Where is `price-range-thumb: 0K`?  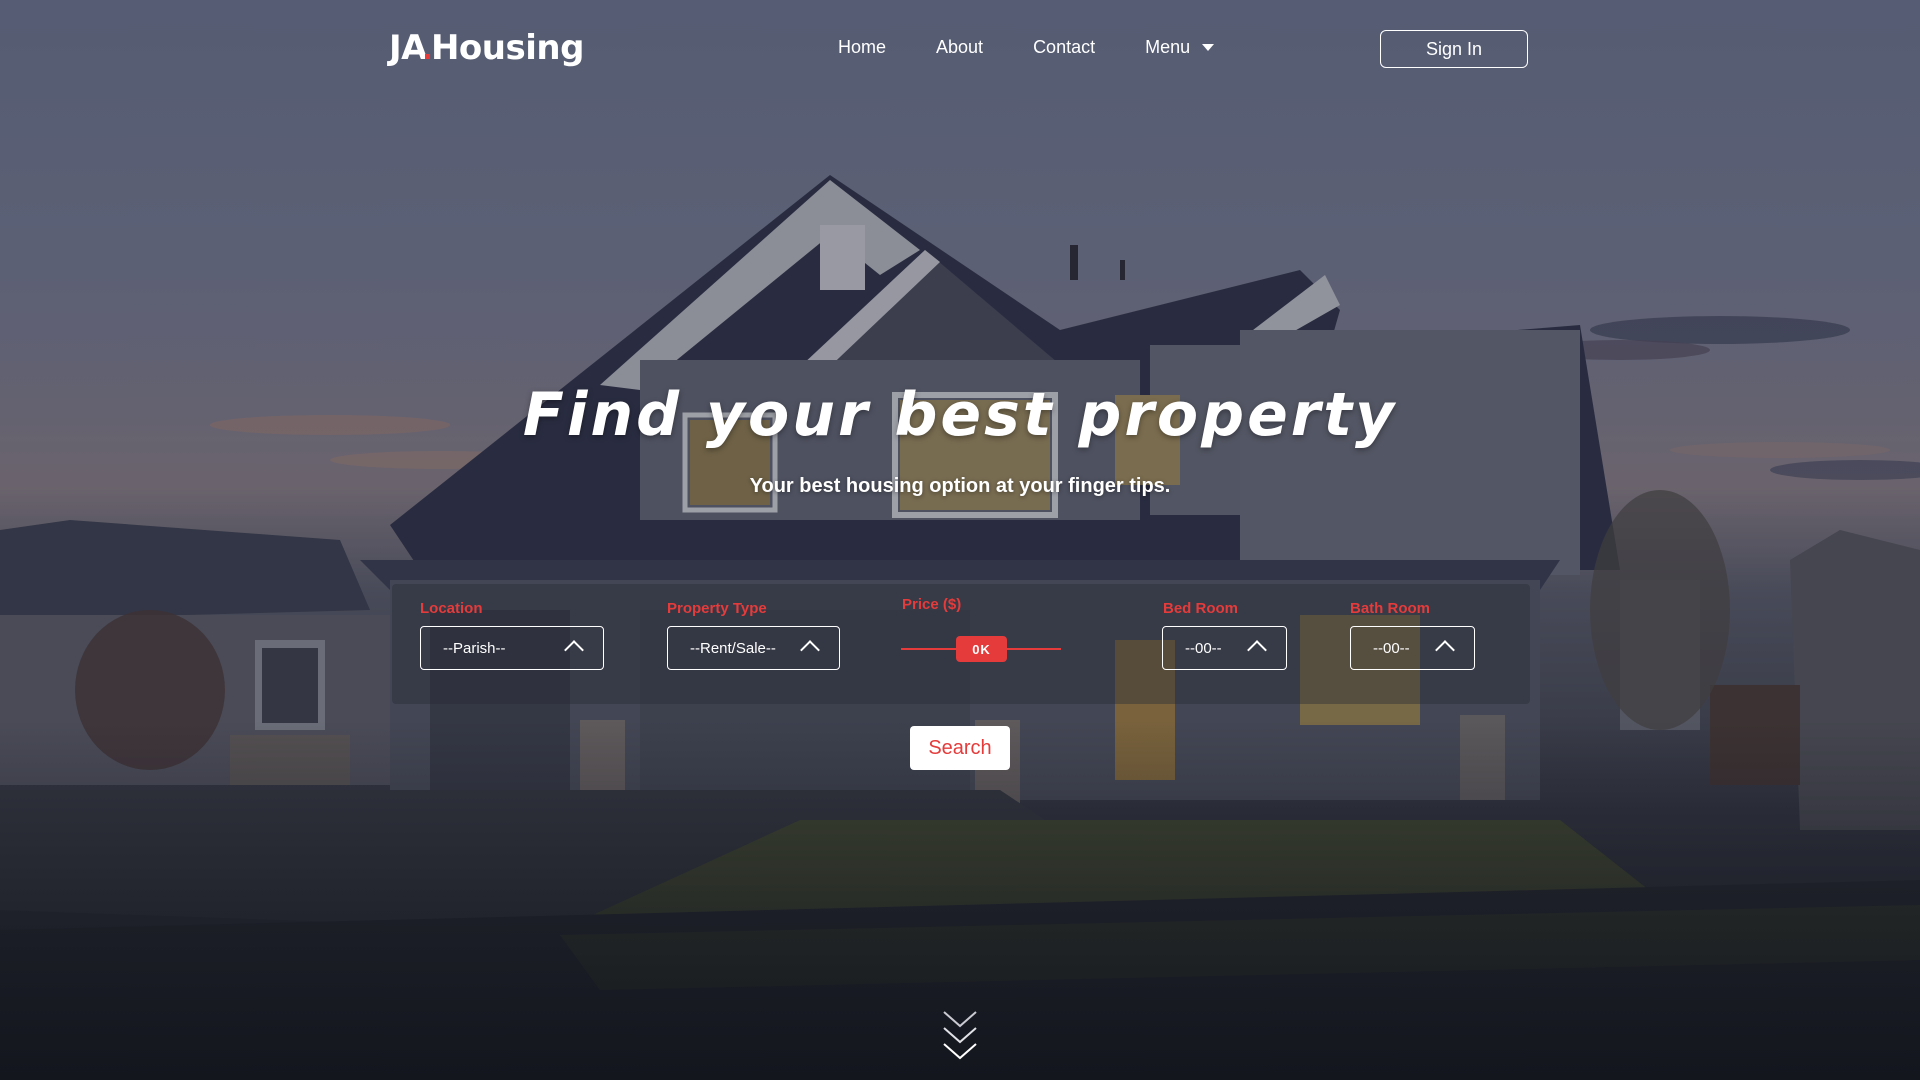
price-range-thumb: 0K is located at coordinates (981, 649).